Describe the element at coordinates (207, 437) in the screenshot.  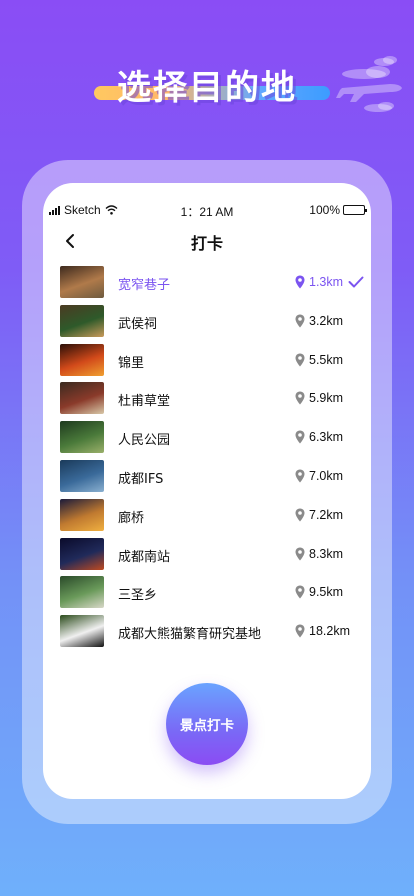
I see `place-row: 人民公园 6.3km` at that location.